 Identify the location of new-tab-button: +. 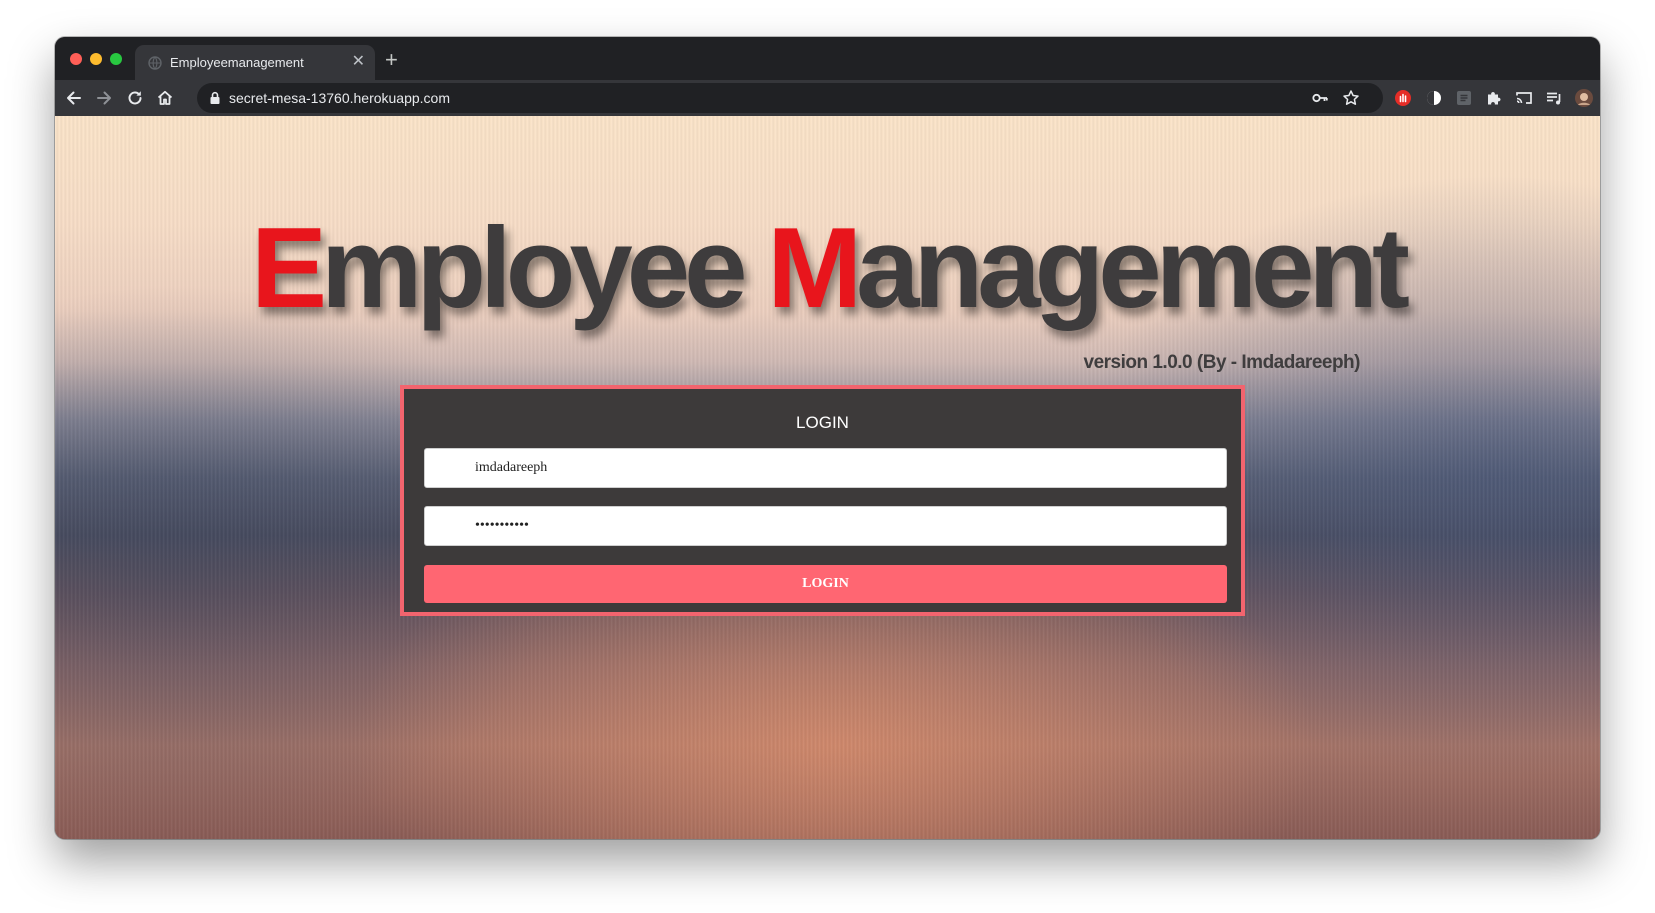
(391, 60).